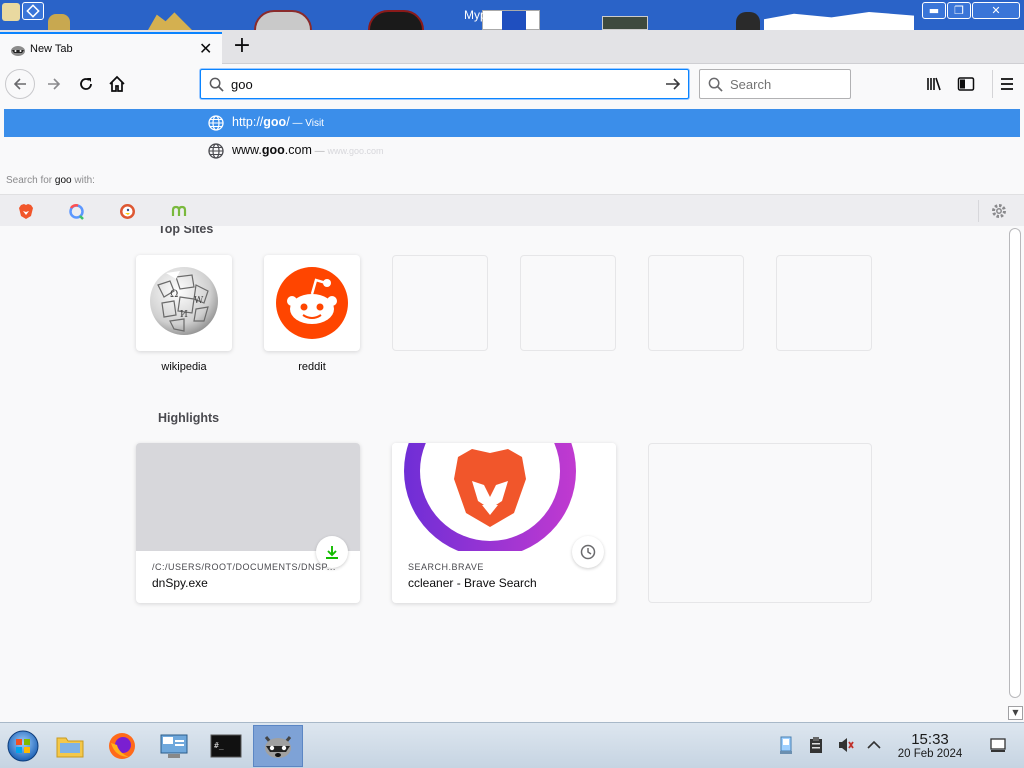 The image size is (1024, 768). What do you see at coordinates (312, 303) in the screenshot?
I see `top-site-tile-reddit` at bounding box center [312, 303].